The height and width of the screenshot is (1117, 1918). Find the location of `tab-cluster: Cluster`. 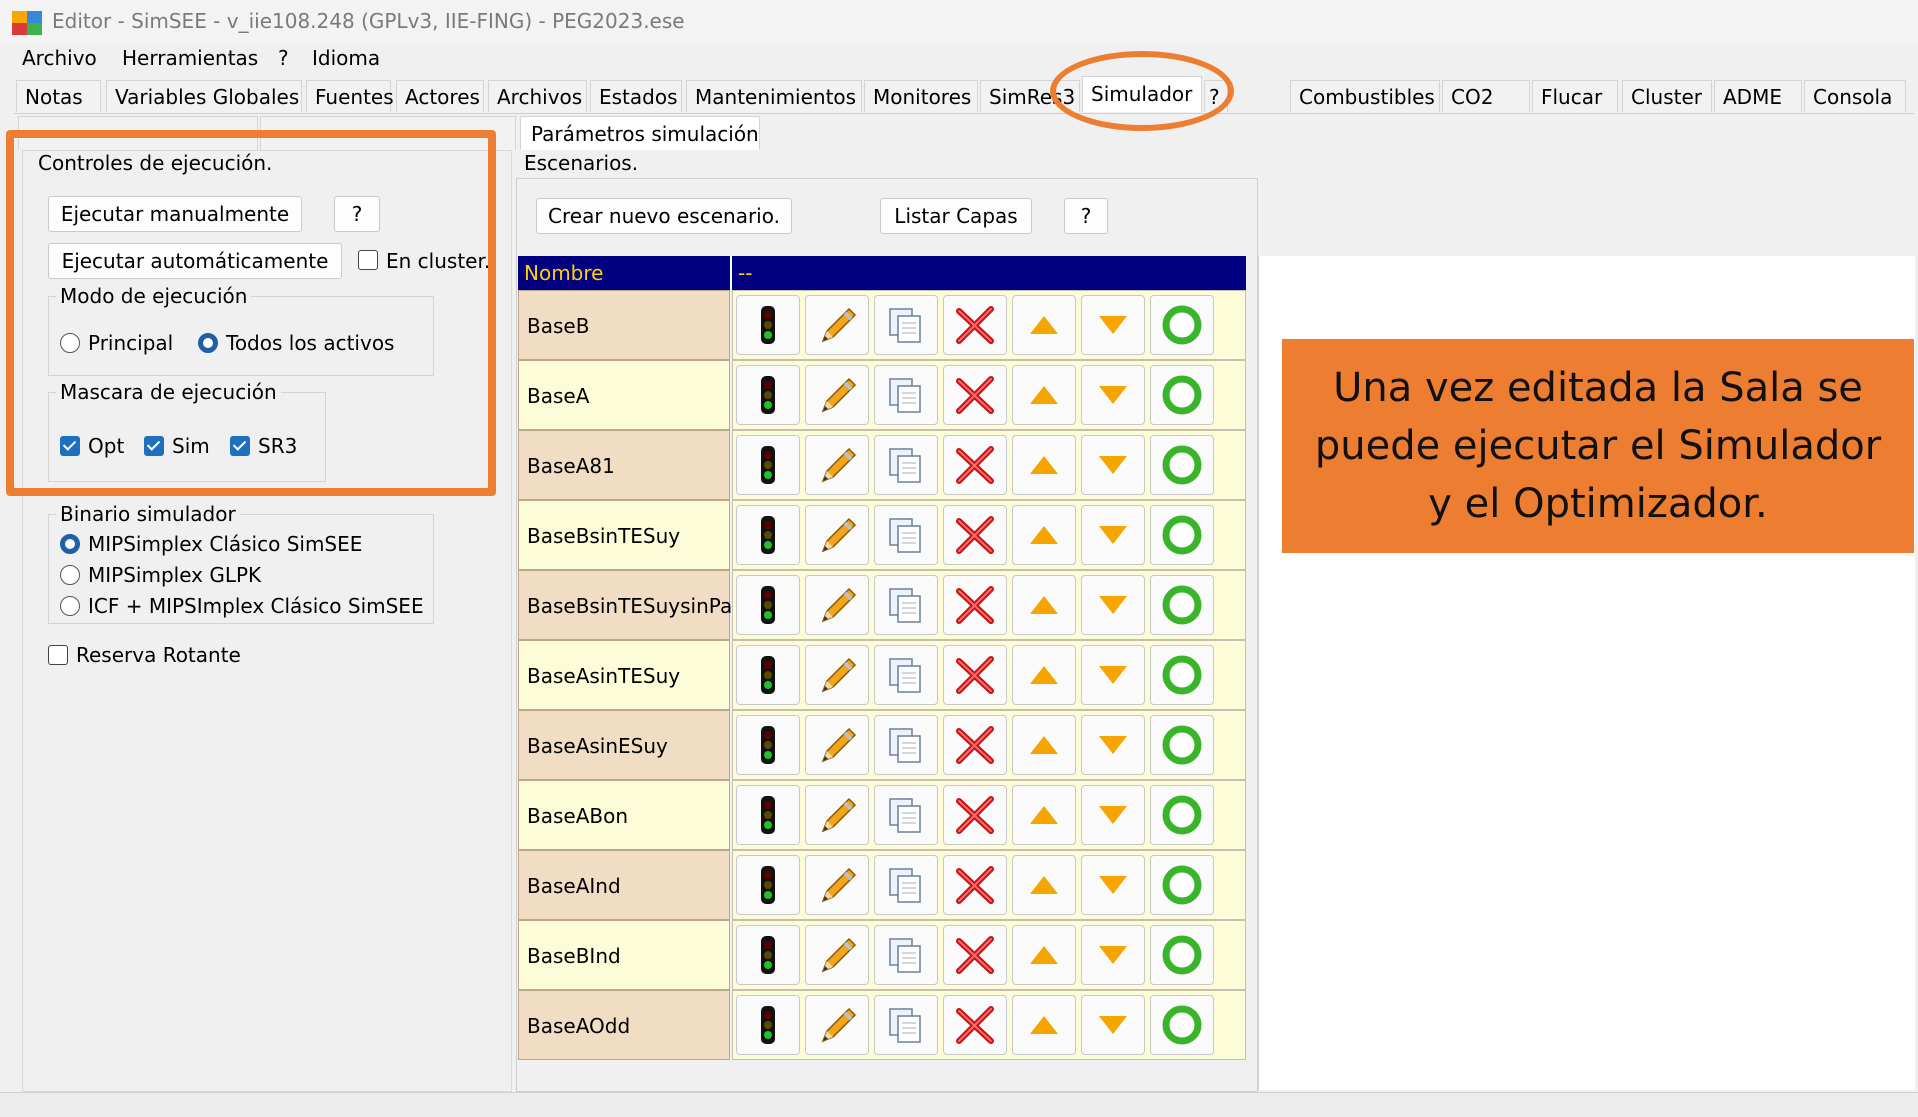

tab-cluster: Cluster is located at coordinates (1667, 96).